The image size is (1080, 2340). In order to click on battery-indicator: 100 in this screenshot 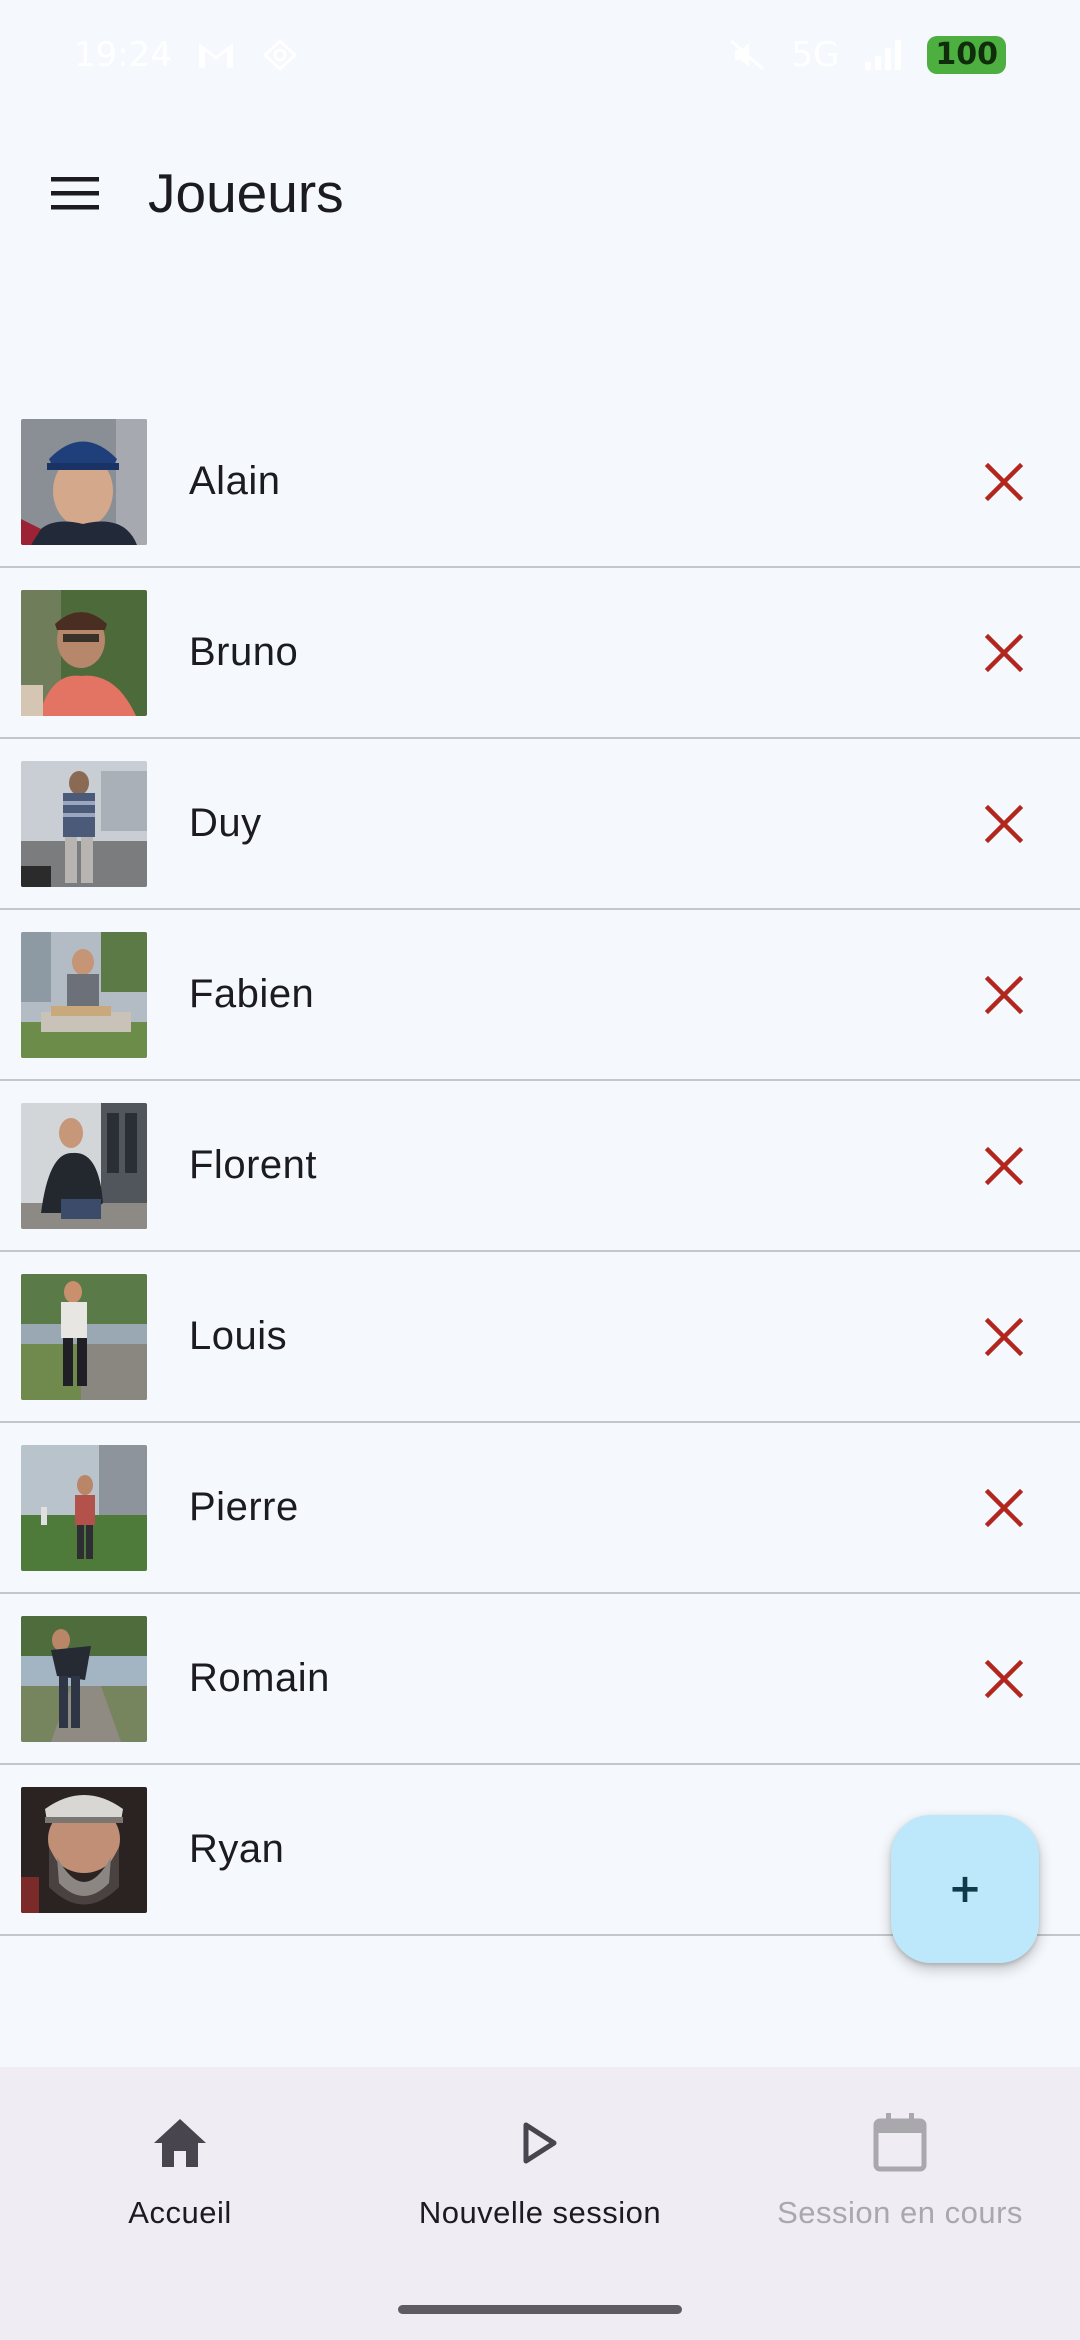, I will do `click(966, 55)`.